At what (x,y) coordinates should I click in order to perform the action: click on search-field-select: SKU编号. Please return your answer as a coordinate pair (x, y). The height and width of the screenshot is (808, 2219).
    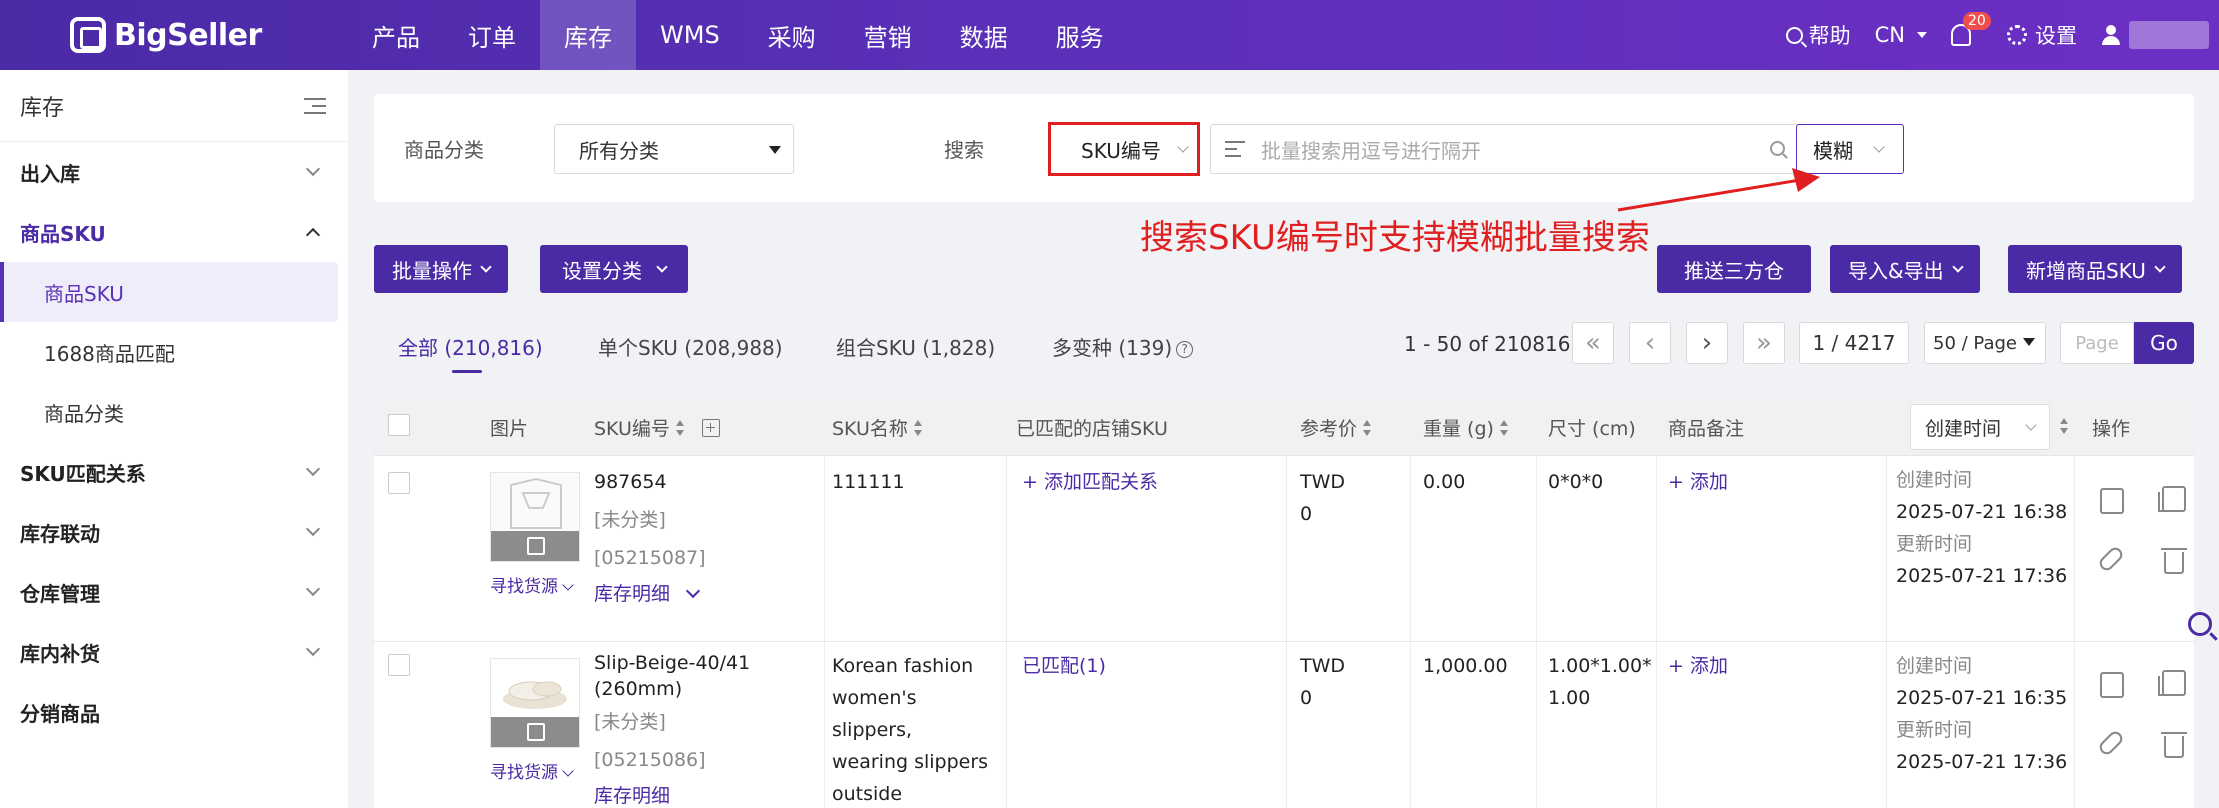
    Looking at the image, I should click on (1124, 149).